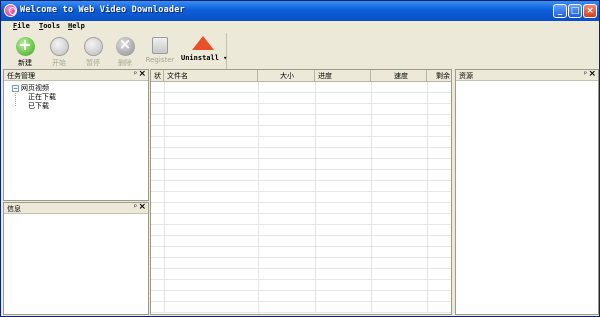  What do you see at coordinates (93, 63) in the screenshot?
I see `pause-label: 暂停` at bounding box center [93, 63].